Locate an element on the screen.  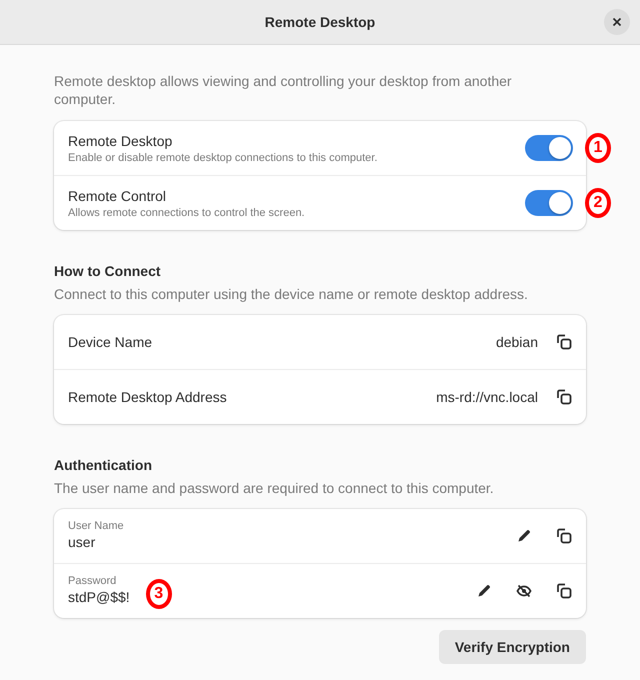
row-label: Remote Desktop Address is located at coordinates (148, 397).